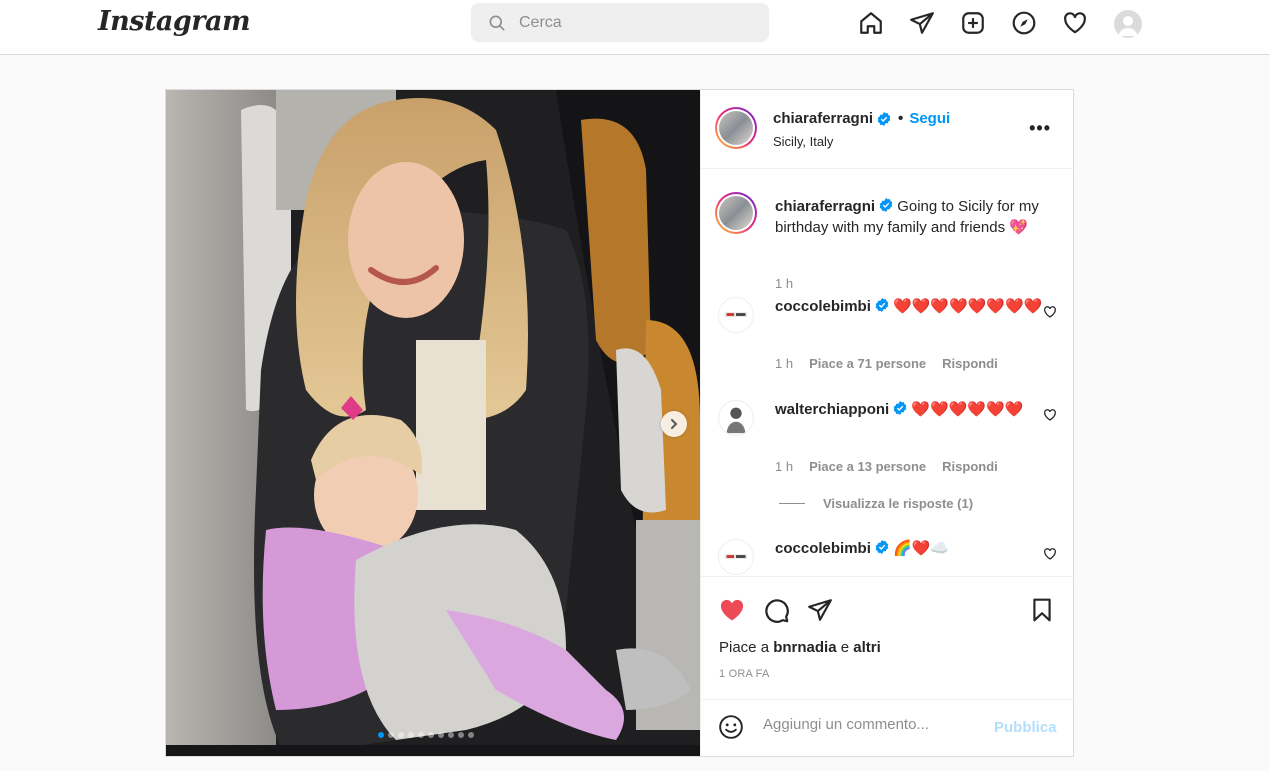 The image size is (1270, 771). I want to click on post-time-ago: 1 ORA FA, so click(744, 674).